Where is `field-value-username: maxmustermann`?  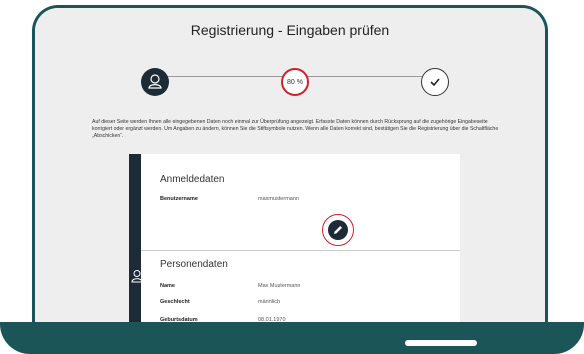
field-value-username: maxmustermann is located at coordinates (278, 199).